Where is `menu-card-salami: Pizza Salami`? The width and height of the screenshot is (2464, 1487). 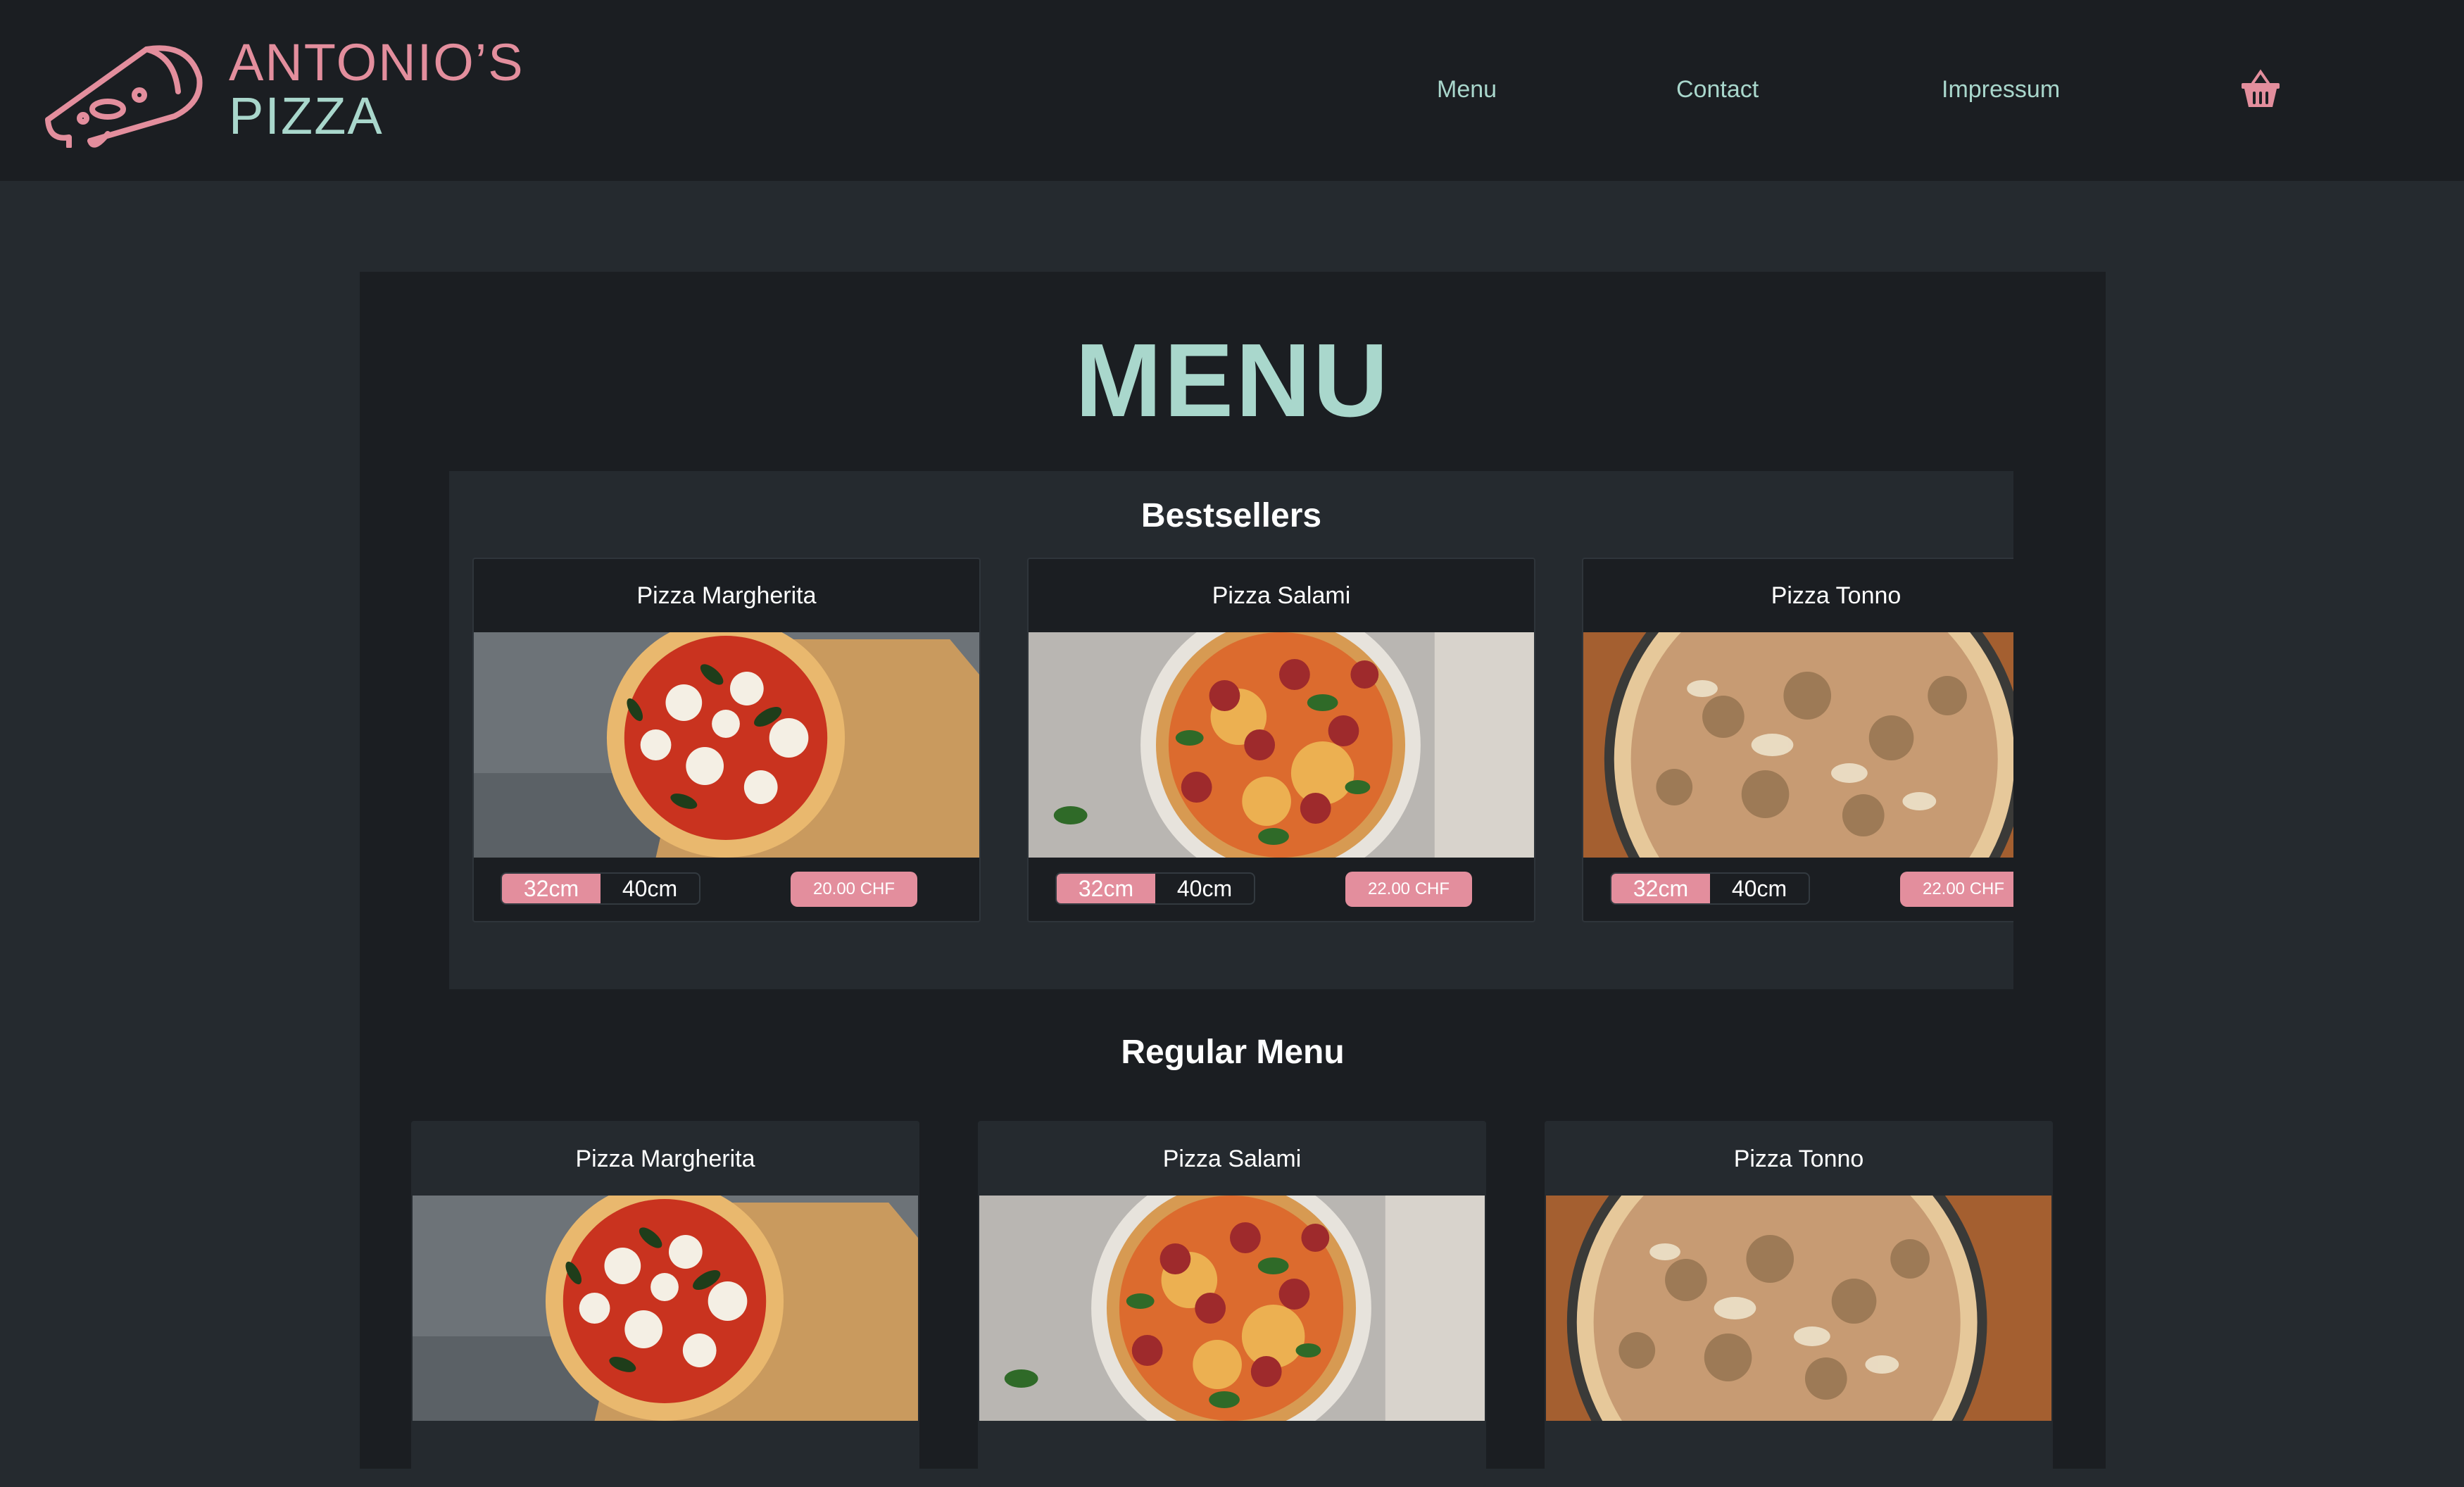 menu-card-salami: Pizza Salami is located at coordinates (1232, 1304).